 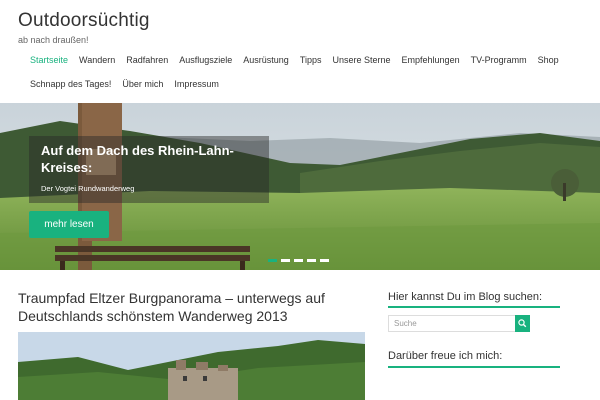 I want to click on nav-item-radfahren: Radfahren, so click(x=147, y=60).